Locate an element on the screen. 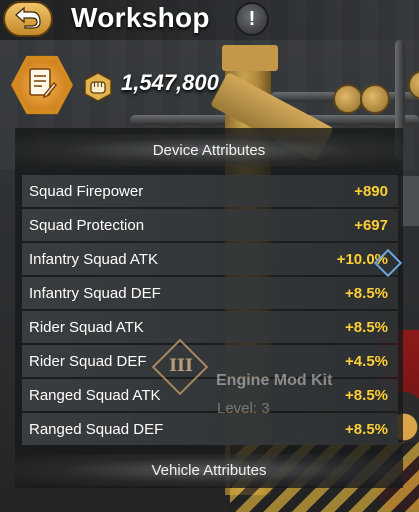 This screenshot has height=512, width=419. attribute-label: Rider Squad DEF is located at coordinates (88, 361).